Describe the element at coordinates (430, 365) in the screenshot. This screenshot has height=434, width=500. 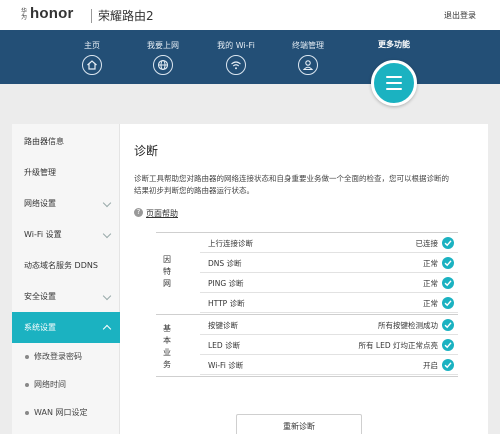
I see `diag-status: 开启` at that location.